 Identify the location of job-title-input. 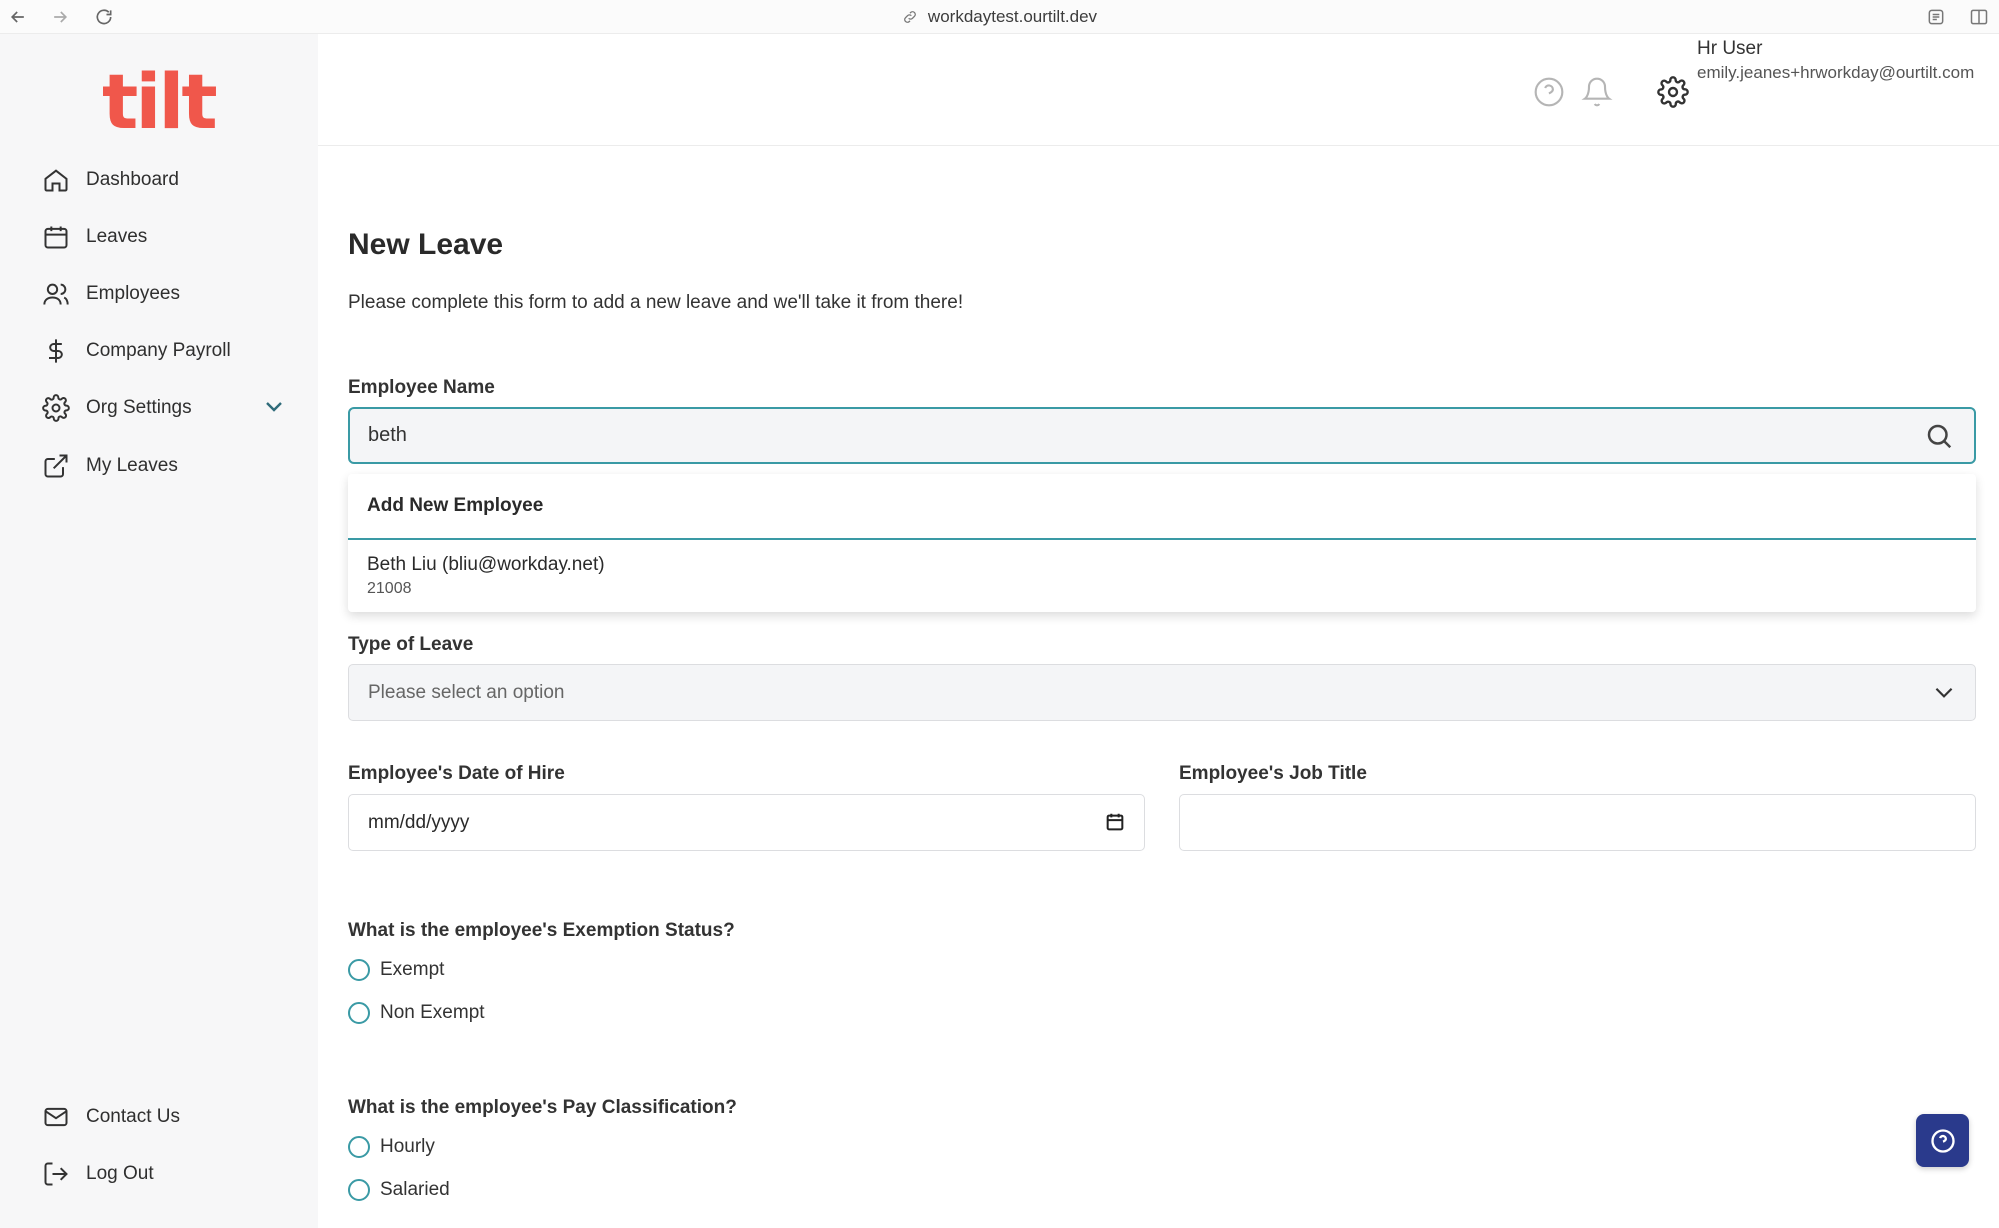
(1577, 822).